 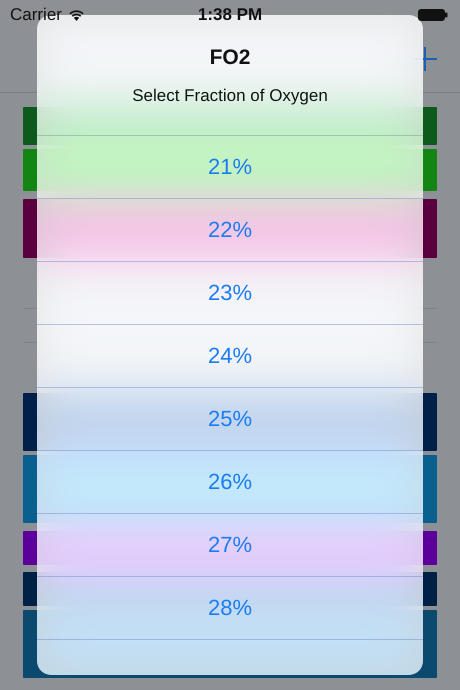 What do you see at coordinates (230, 482) in the screenshot?
I see `option-button: 26%` at bounding box center [230, 482].